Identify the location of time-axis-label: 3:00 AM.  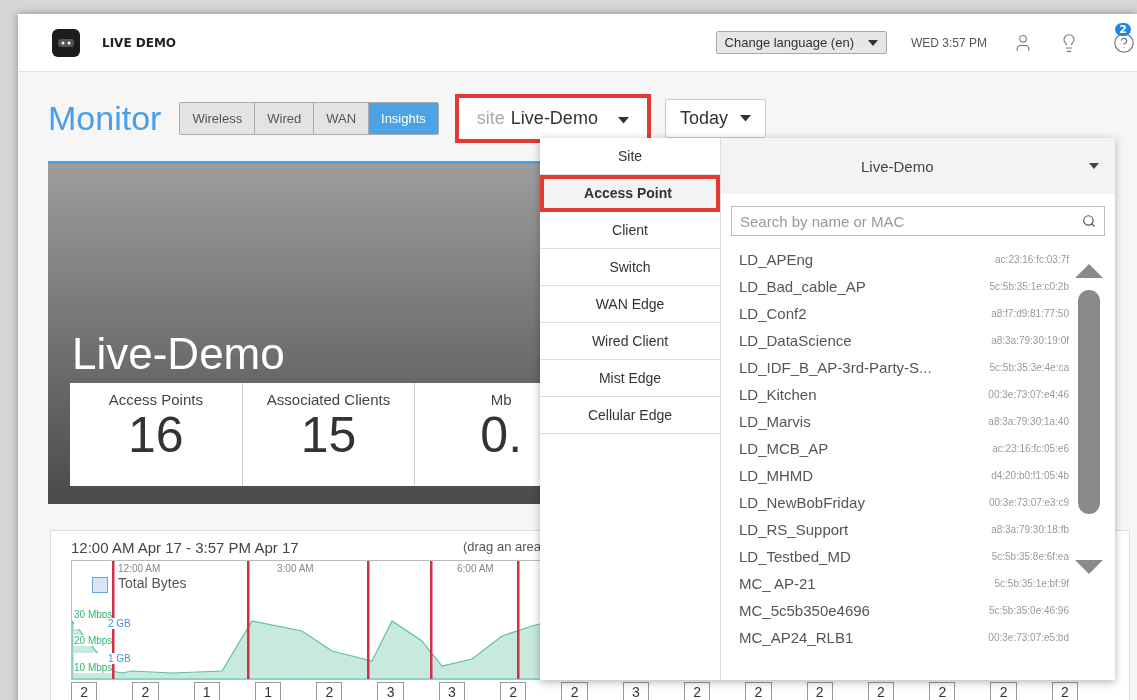
(295, 568).